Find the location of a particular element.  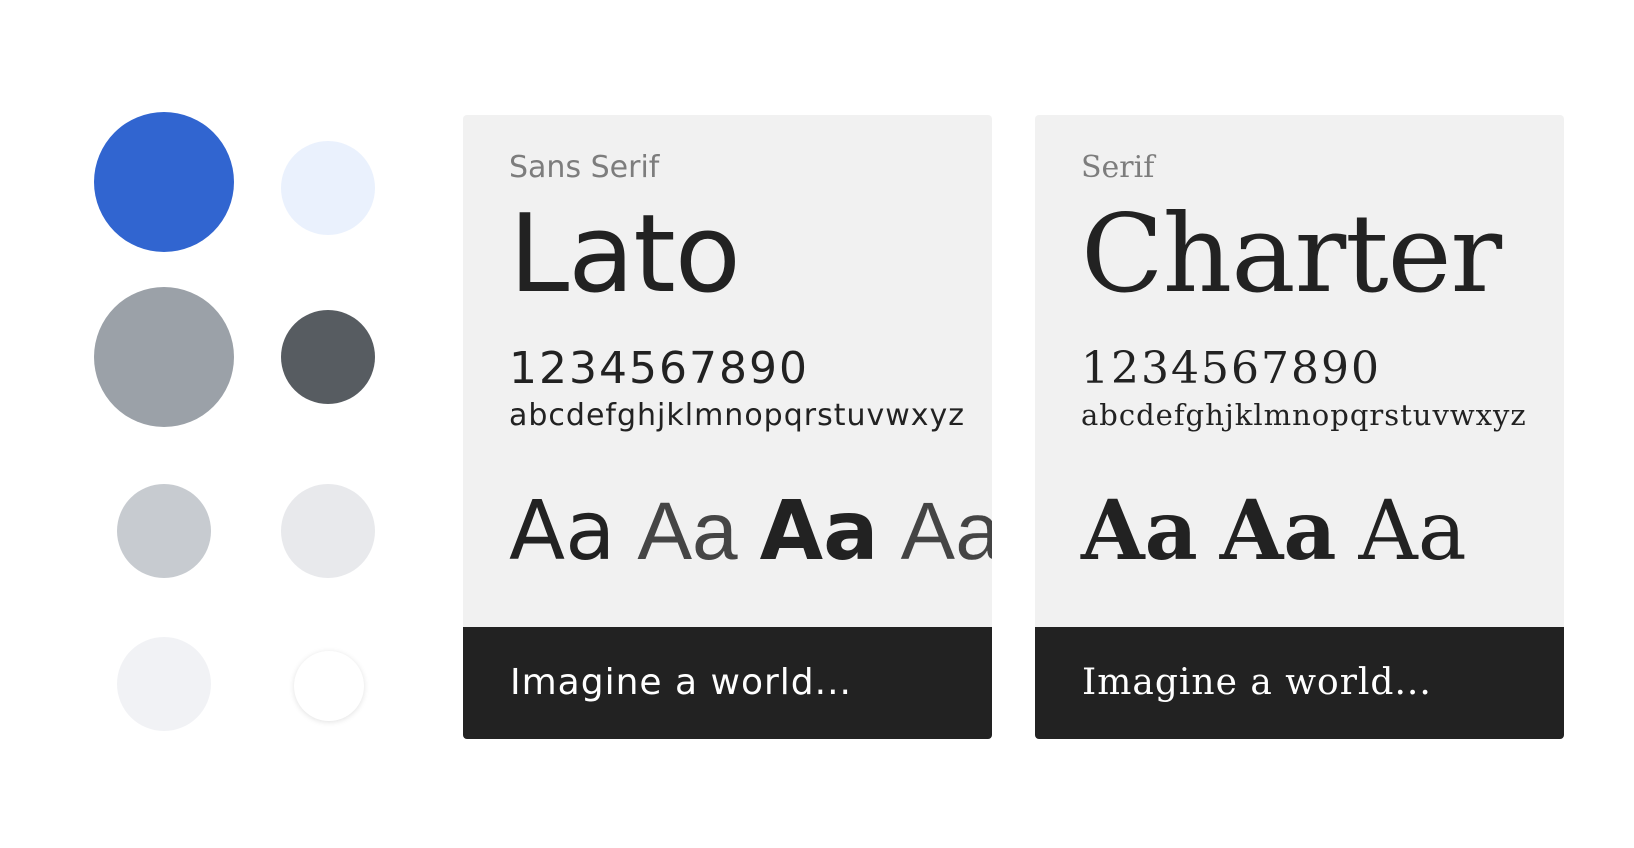

swatch-white is located at coordinates (329, 686).